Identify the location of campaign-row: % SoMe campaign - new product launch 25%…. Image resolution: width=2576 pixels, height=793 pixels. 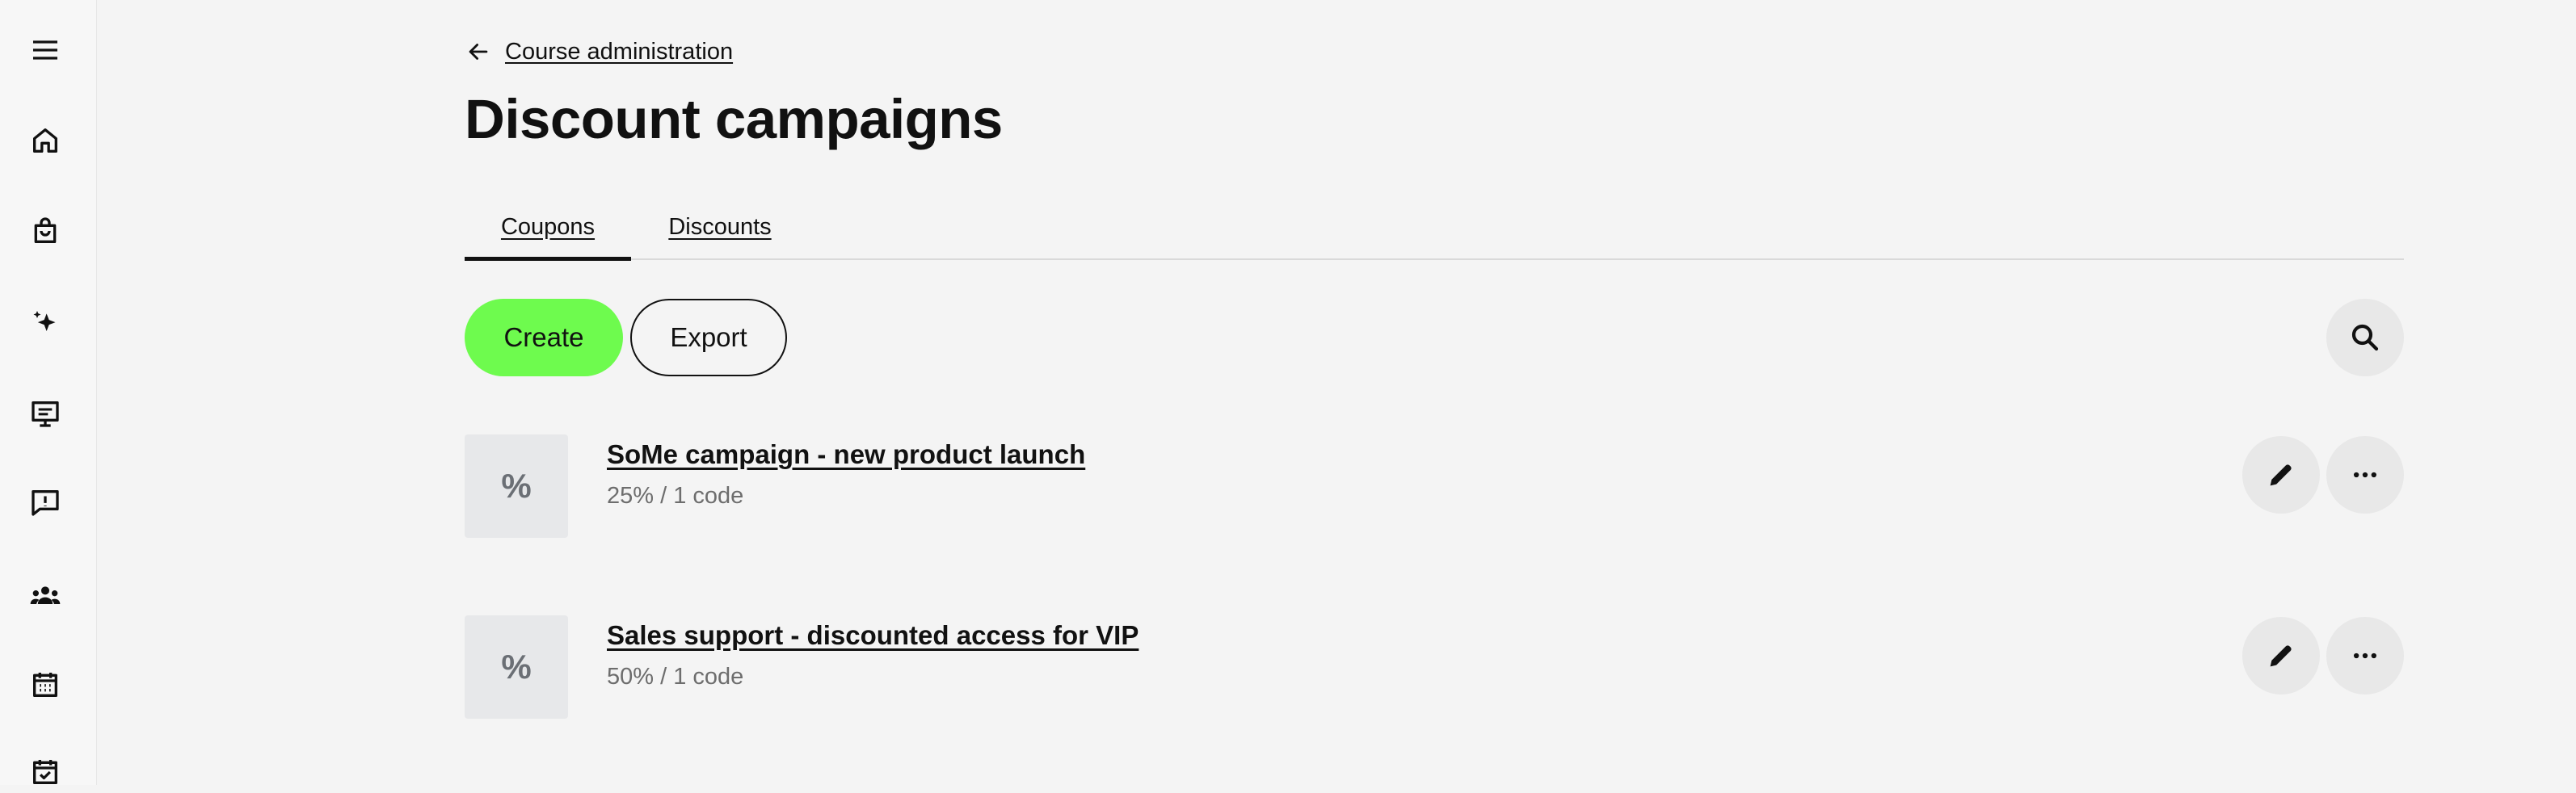
(1434, 486).